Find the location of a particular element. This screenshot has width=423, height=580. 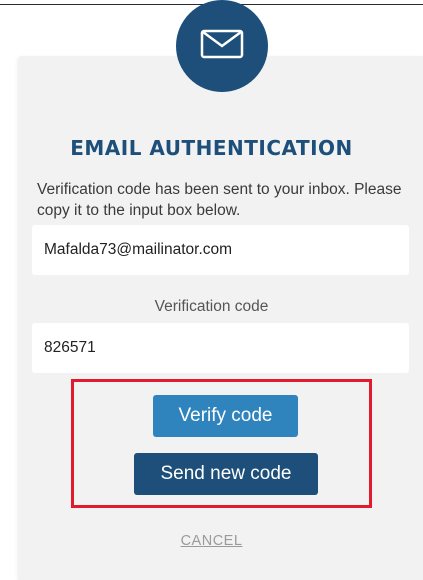

envelope-badge is located at coordinates (222, 46).